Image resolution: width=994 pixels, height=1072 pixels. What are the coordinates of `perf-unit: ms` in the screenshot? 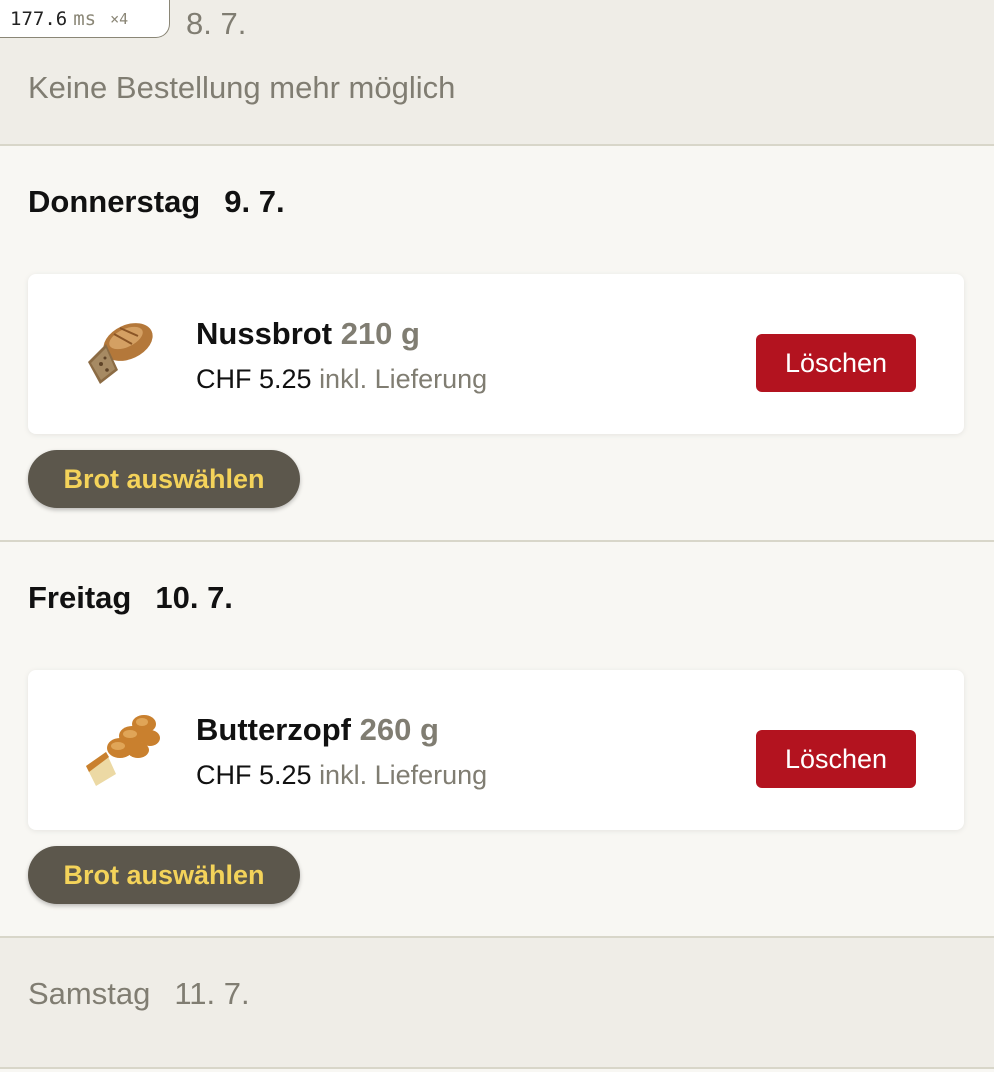 It's located at (85, 18).